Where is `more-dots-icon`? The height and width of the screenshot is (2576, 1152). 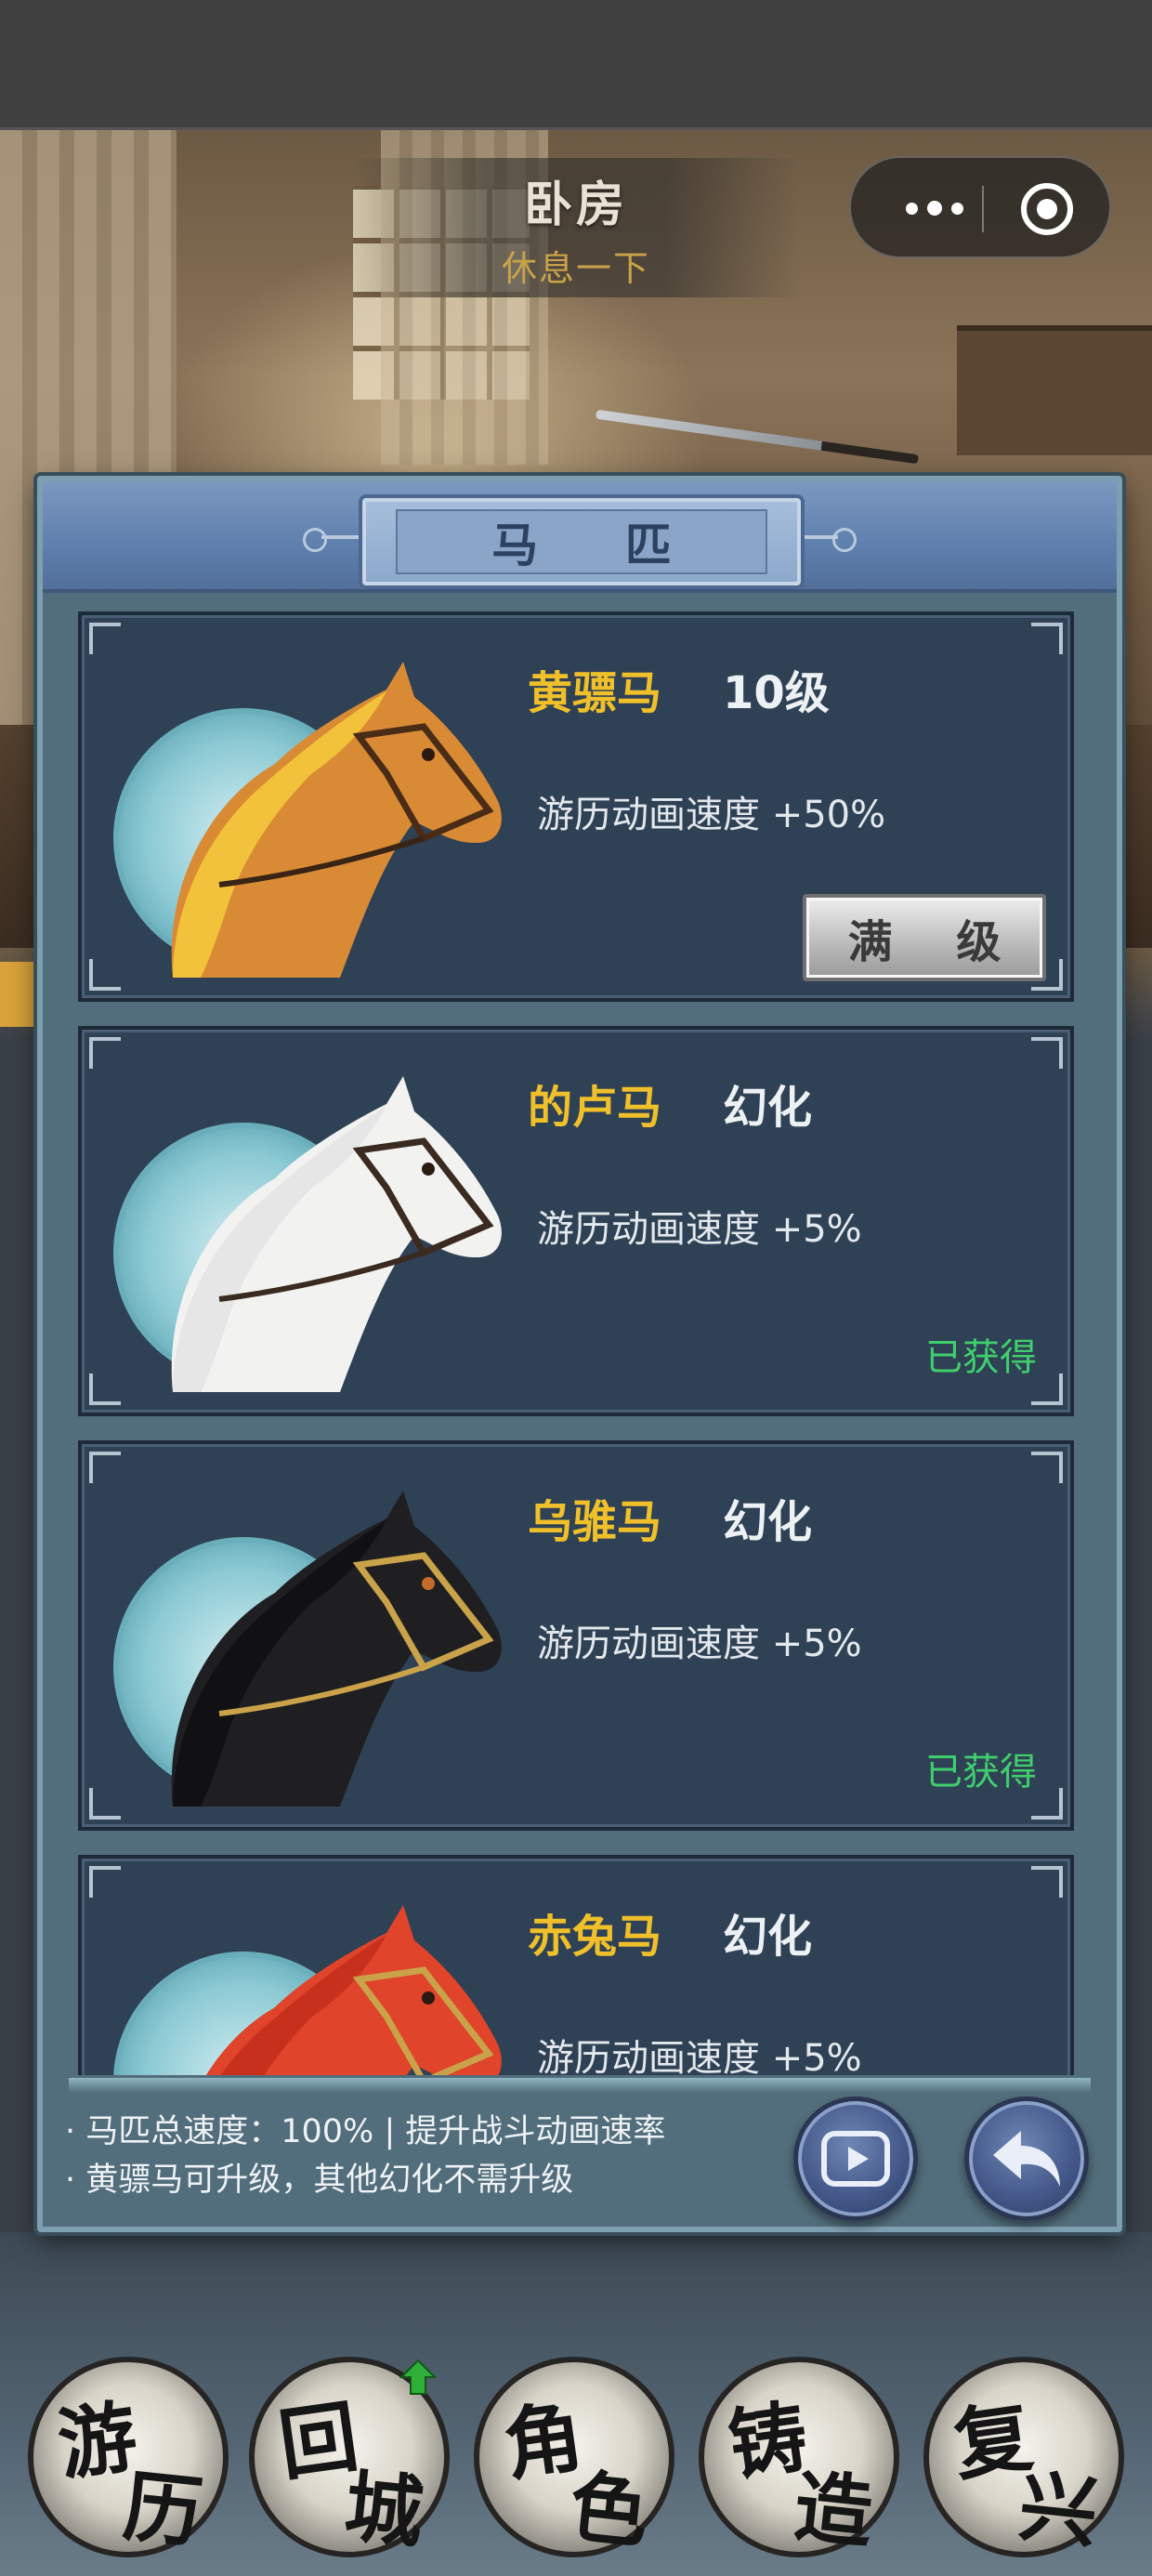 more-dots-icon is located at coordinates (934, 208).